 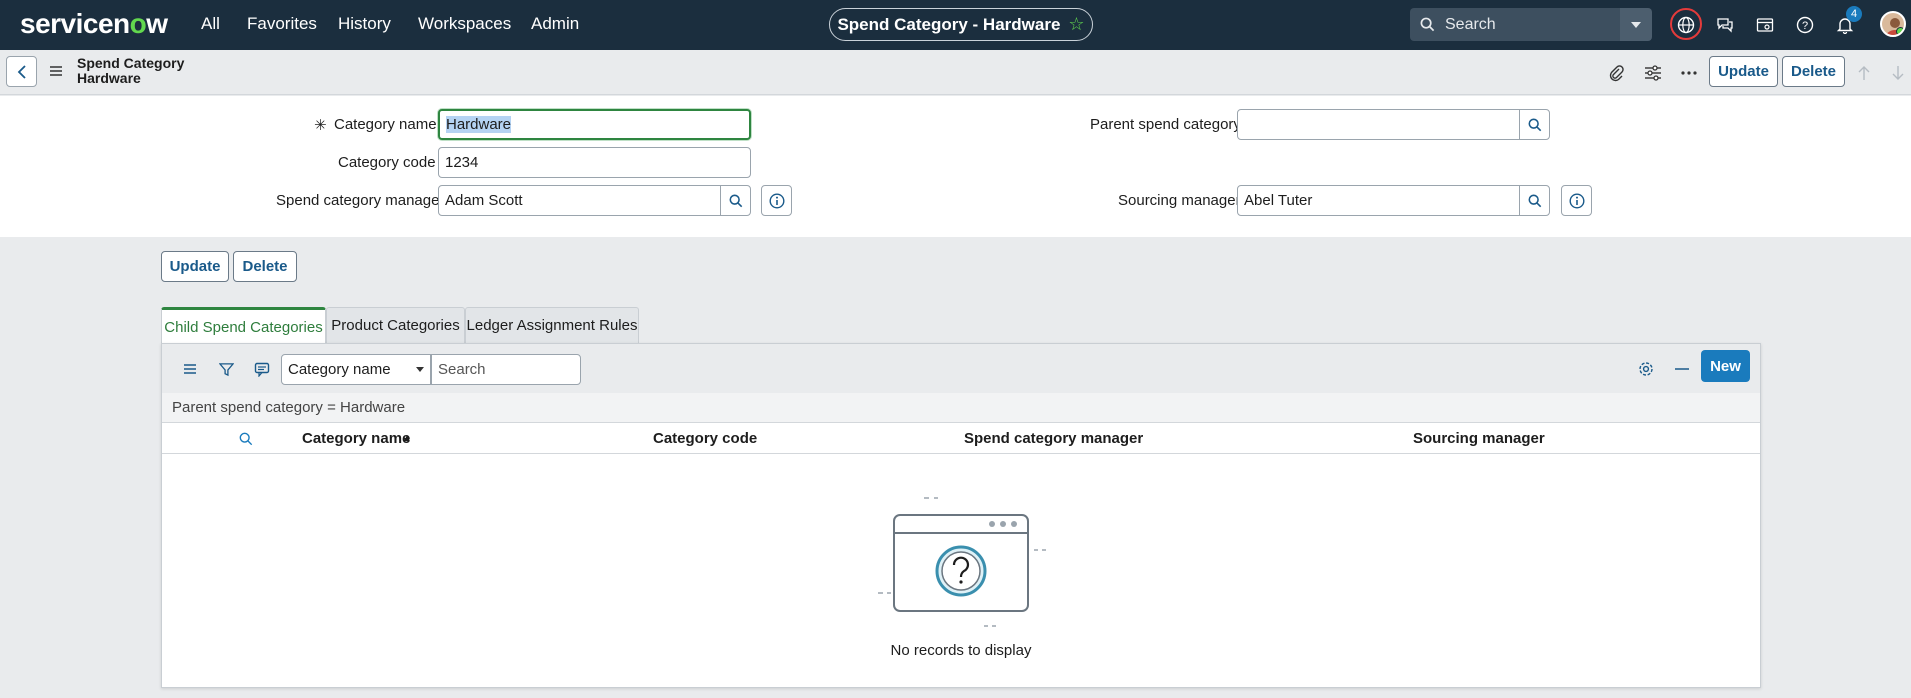 I want to click on help-icon: ?, so click(x=1805, y=25).